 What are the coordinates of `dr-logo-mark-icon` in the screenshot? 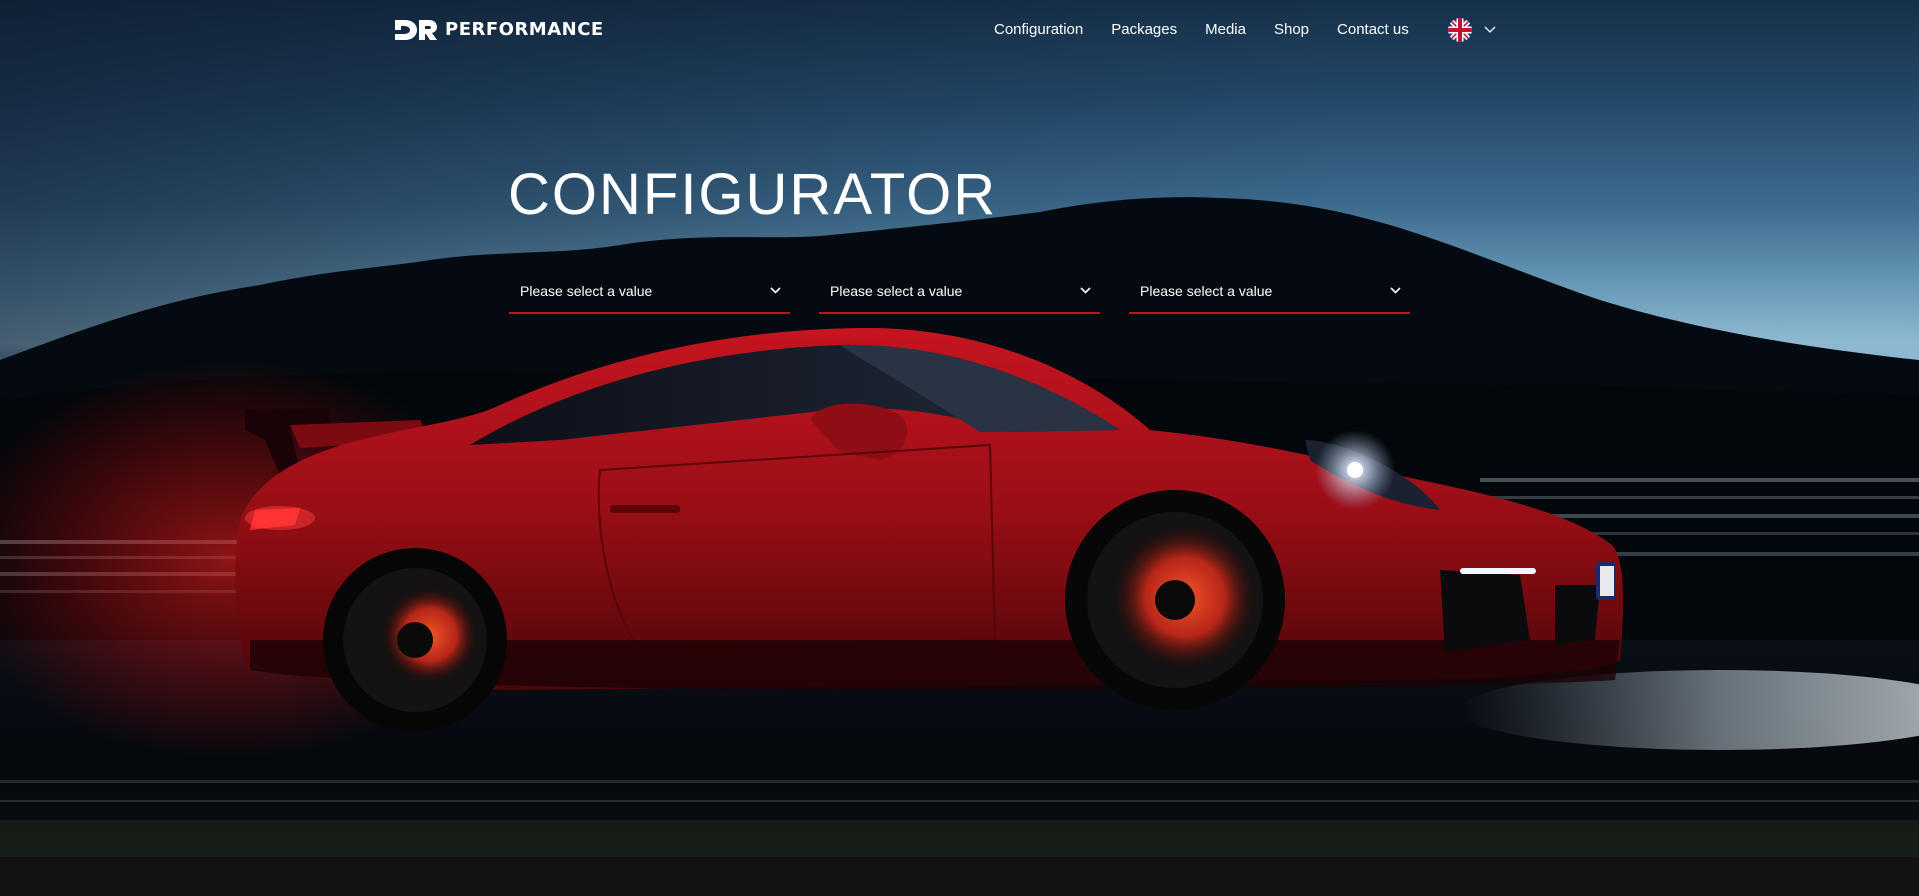 It's located at (416, 30).